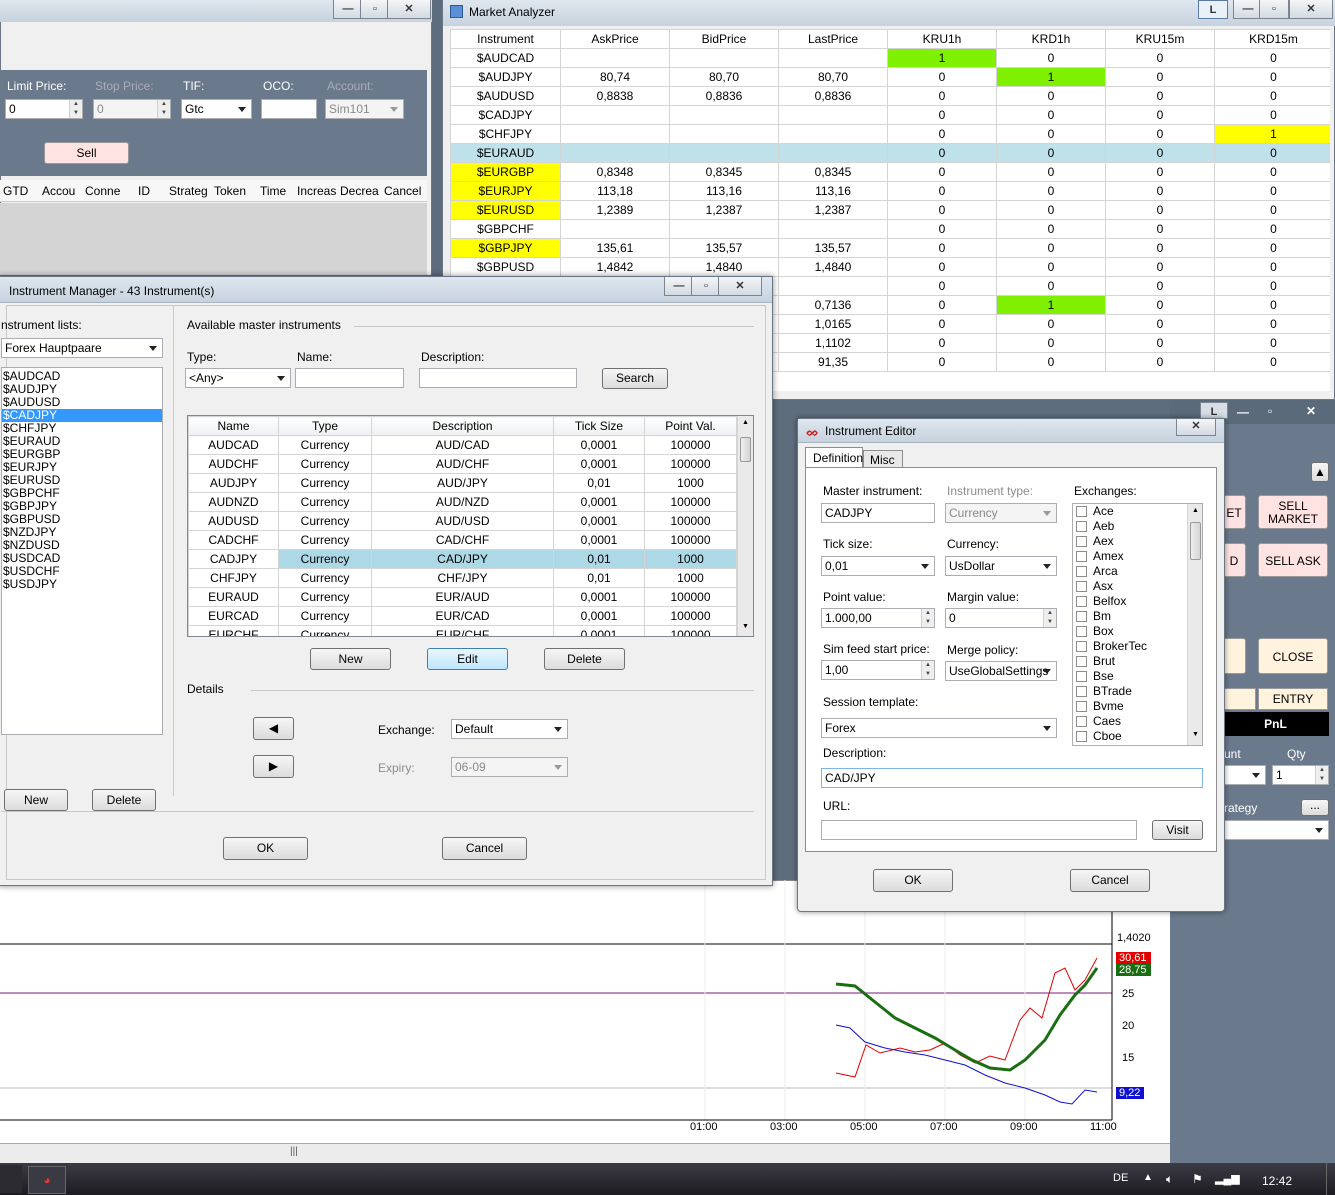 The height and width of the screenshot is (1195, 1335). Describe the element at coordinates (1160, 39) in the screenshot. I see `col-header: KRU15m` at that location.